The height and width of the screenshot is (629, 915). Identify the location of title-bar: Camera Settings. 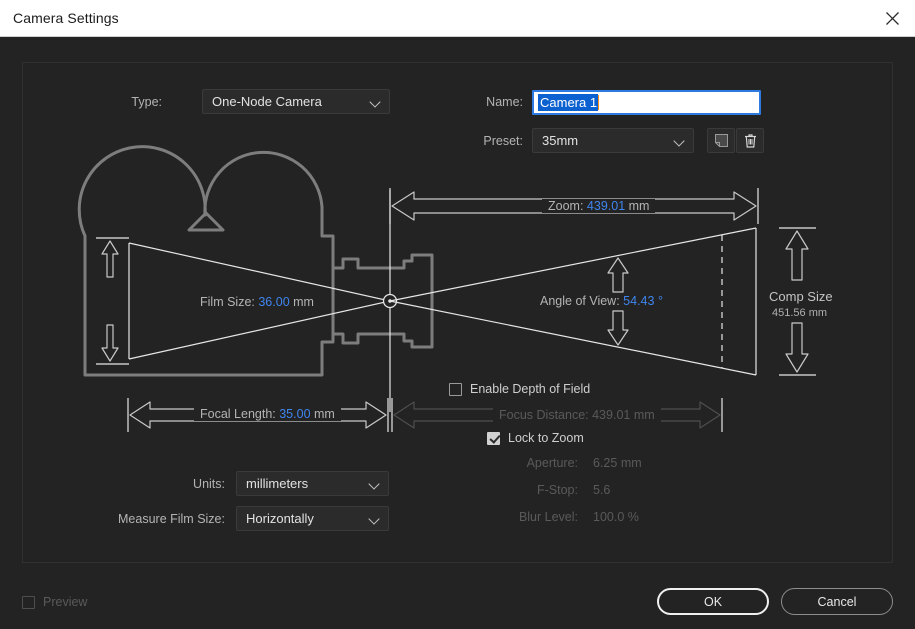
(457, 18).